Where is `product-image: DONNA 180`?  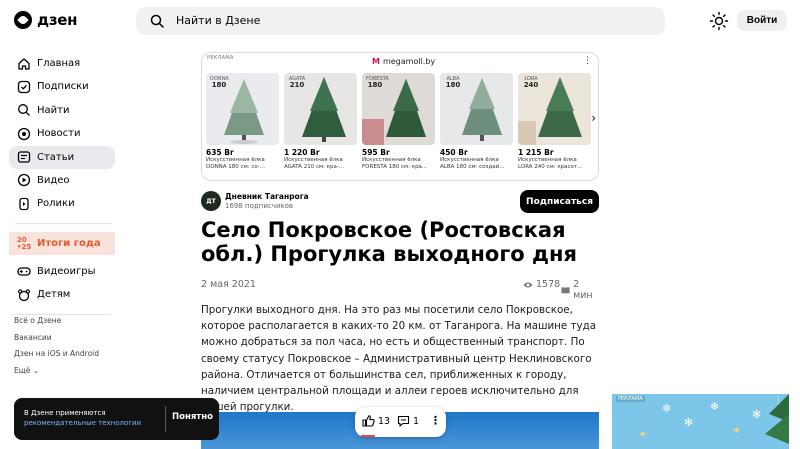 product-image: DONNA 180 is located at coordinates (242, 109).